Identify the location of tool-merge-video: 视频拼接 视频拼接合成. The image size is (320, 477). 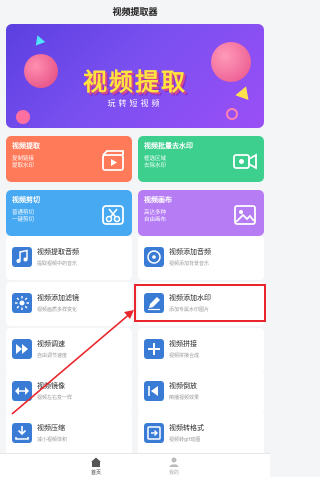
(201, 350).